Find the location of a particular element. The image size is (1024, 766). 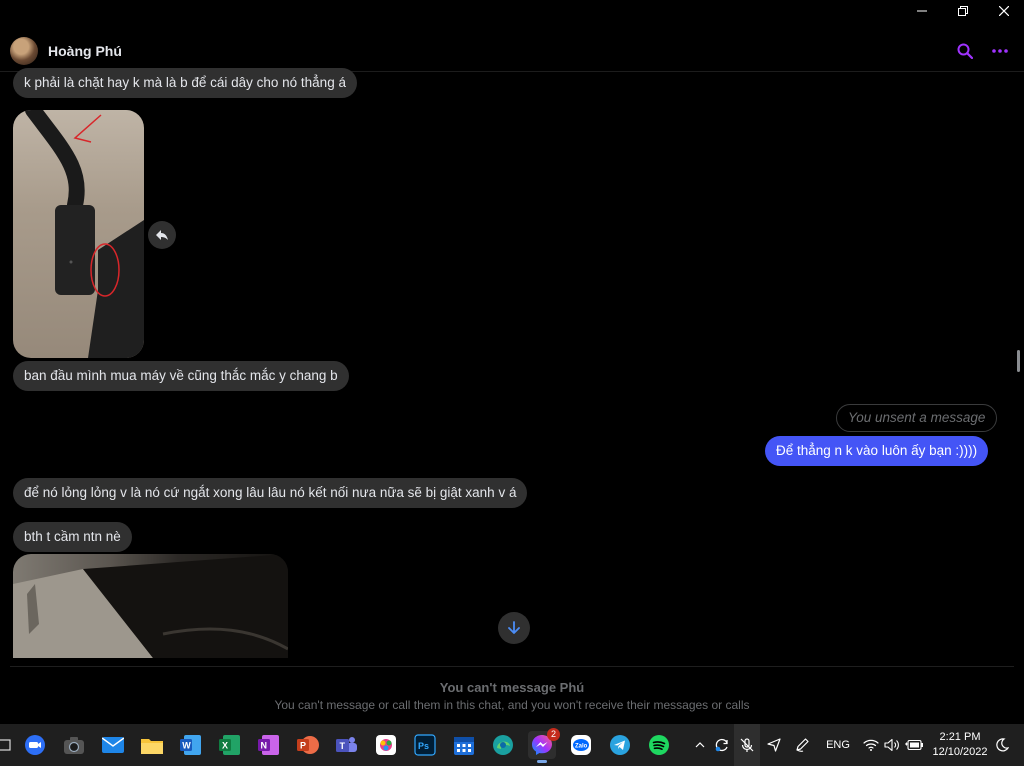

word-icon: W is located at coordinates (191, 745).